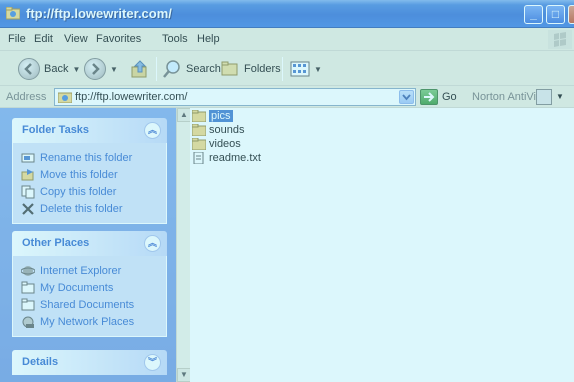  Describe the element at coordinates (227, 129) in the screenshot. I see `file-name: sounds` at that location.